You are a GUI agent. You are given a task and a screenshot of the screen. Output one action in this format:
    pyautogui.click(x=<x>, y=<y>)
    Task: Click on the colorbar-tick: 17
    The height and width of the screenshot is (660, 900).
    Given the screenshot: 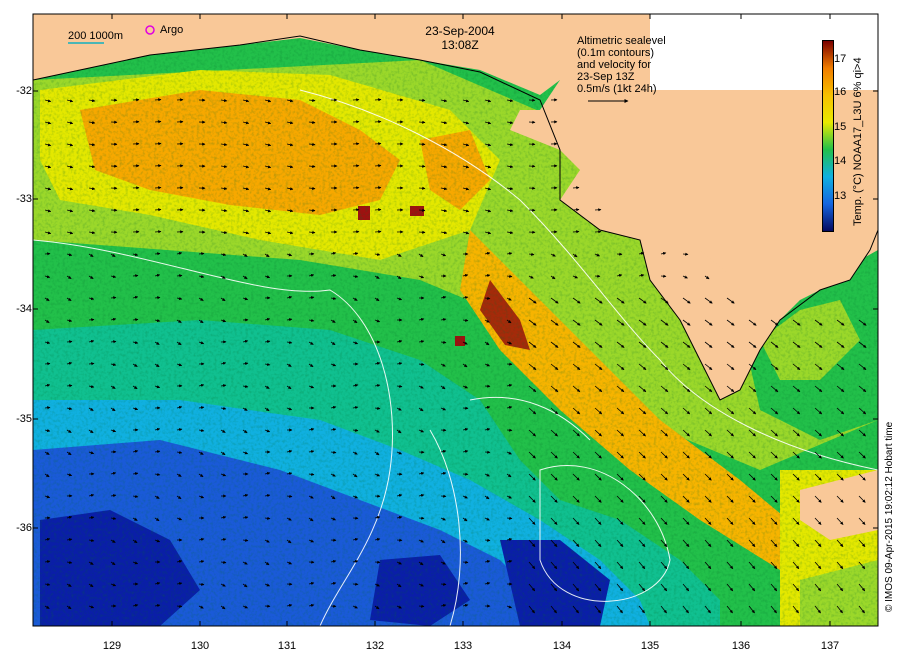 What is the action you would take?
    pyautogui.click(x=840, y=59)
    